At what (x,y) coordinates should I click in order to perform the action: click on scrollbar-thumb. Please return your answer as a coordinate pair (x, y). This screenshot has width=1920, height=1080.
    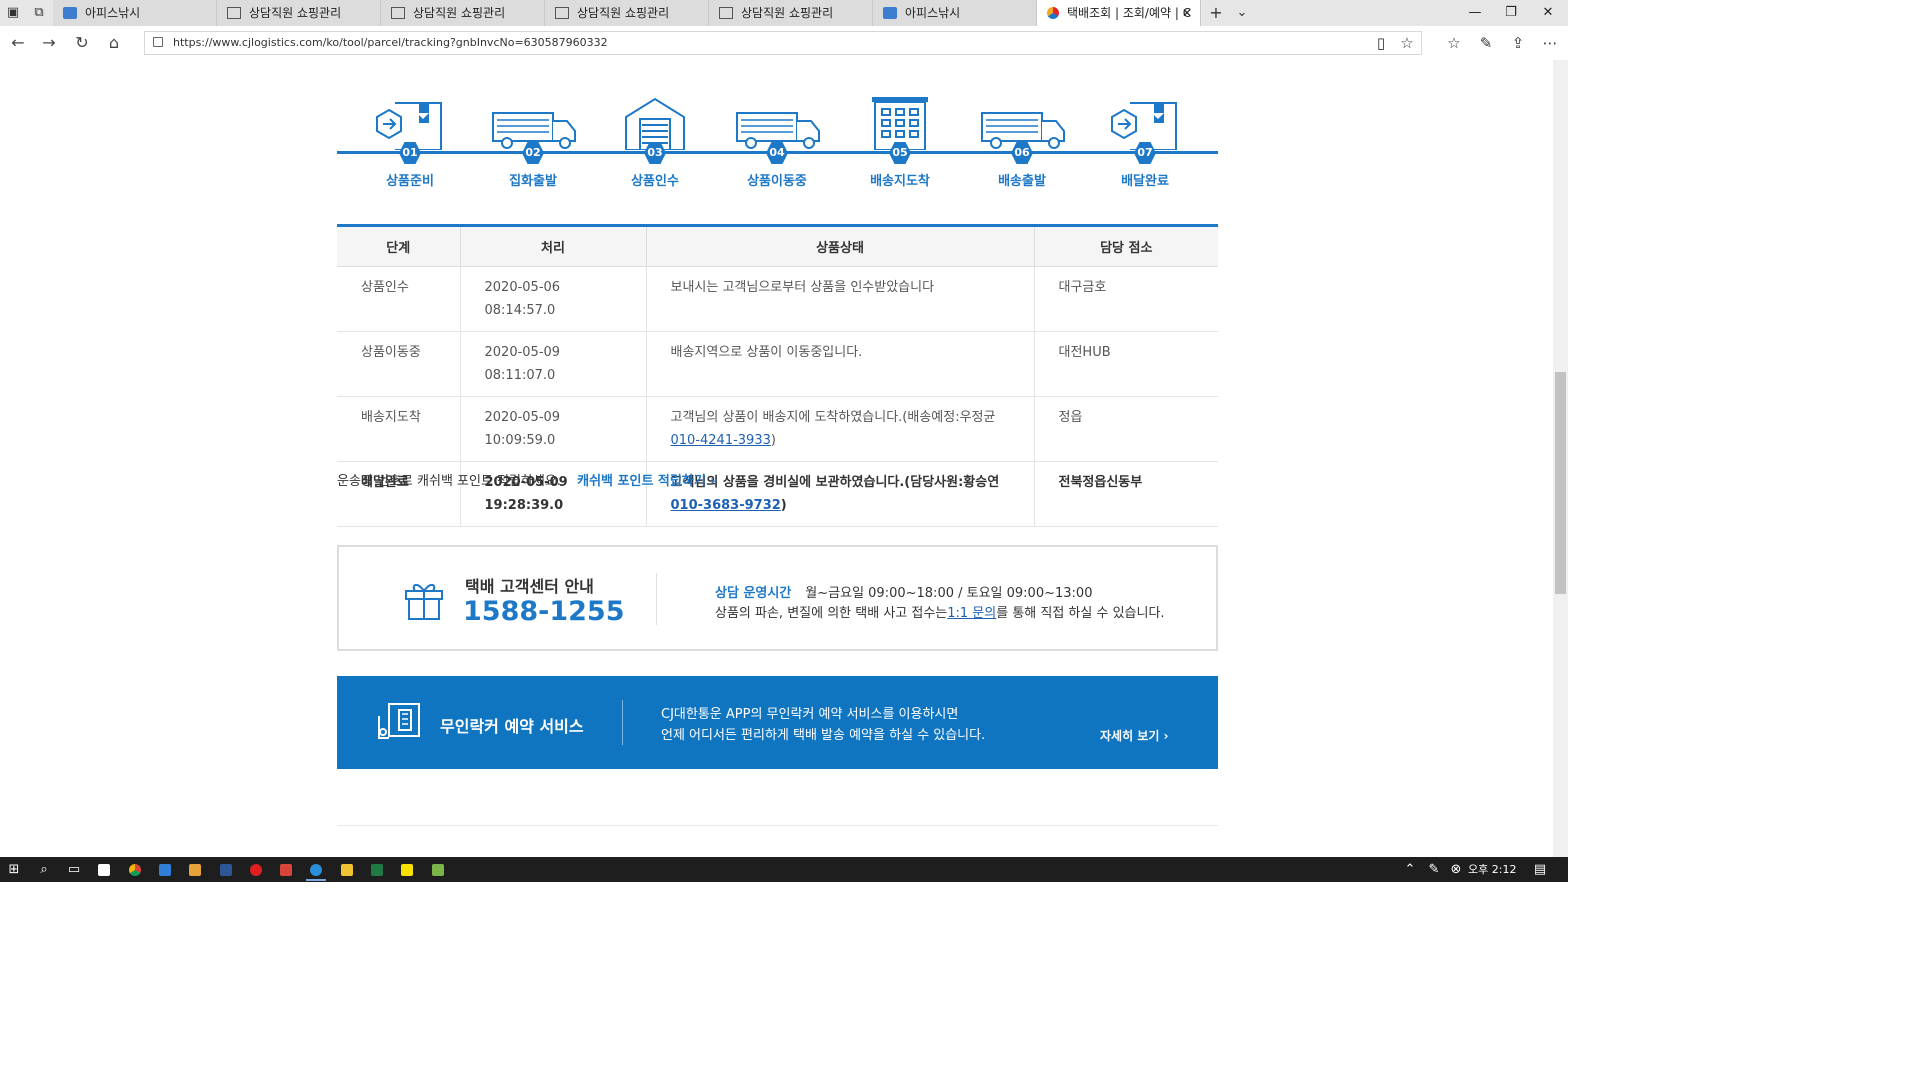
    Looking at the image, I should click on (1560, 483).